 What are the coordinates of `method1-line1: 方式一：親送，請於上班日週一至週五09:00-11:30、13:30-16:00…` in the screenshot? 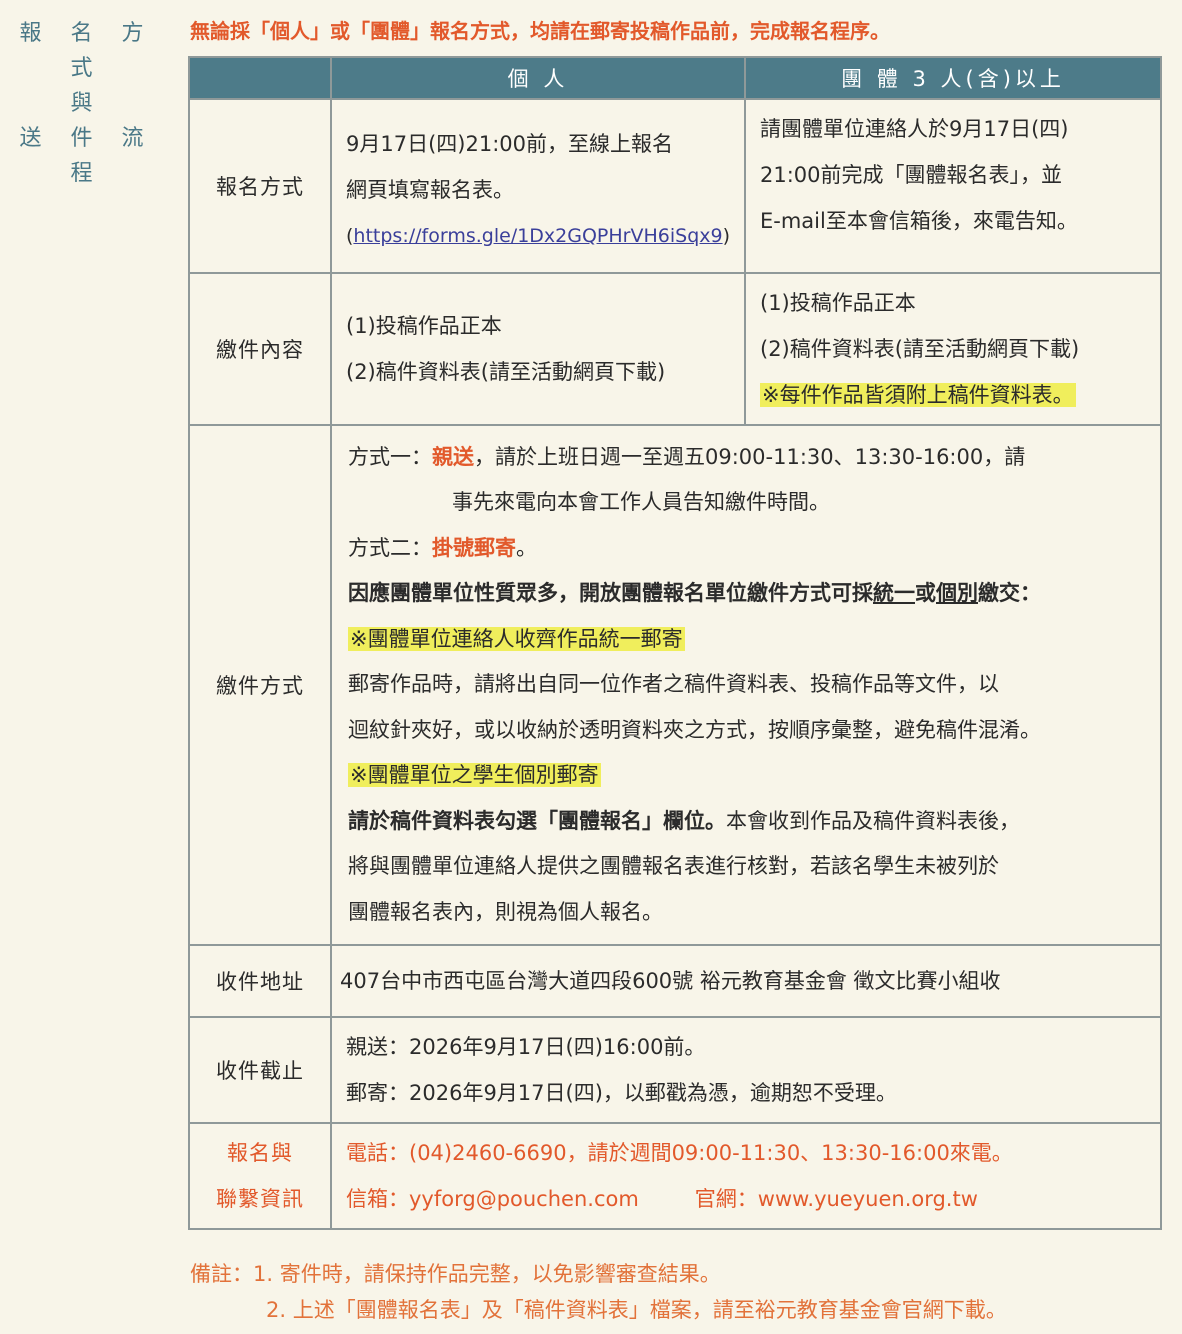 It's located at (687, 456).